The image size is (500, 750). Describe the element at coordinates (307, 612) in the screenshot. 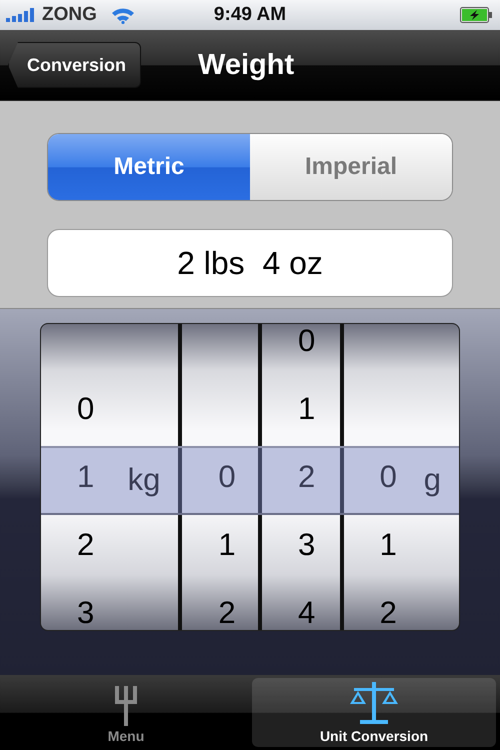

I see `picker-value: 4` at that location.